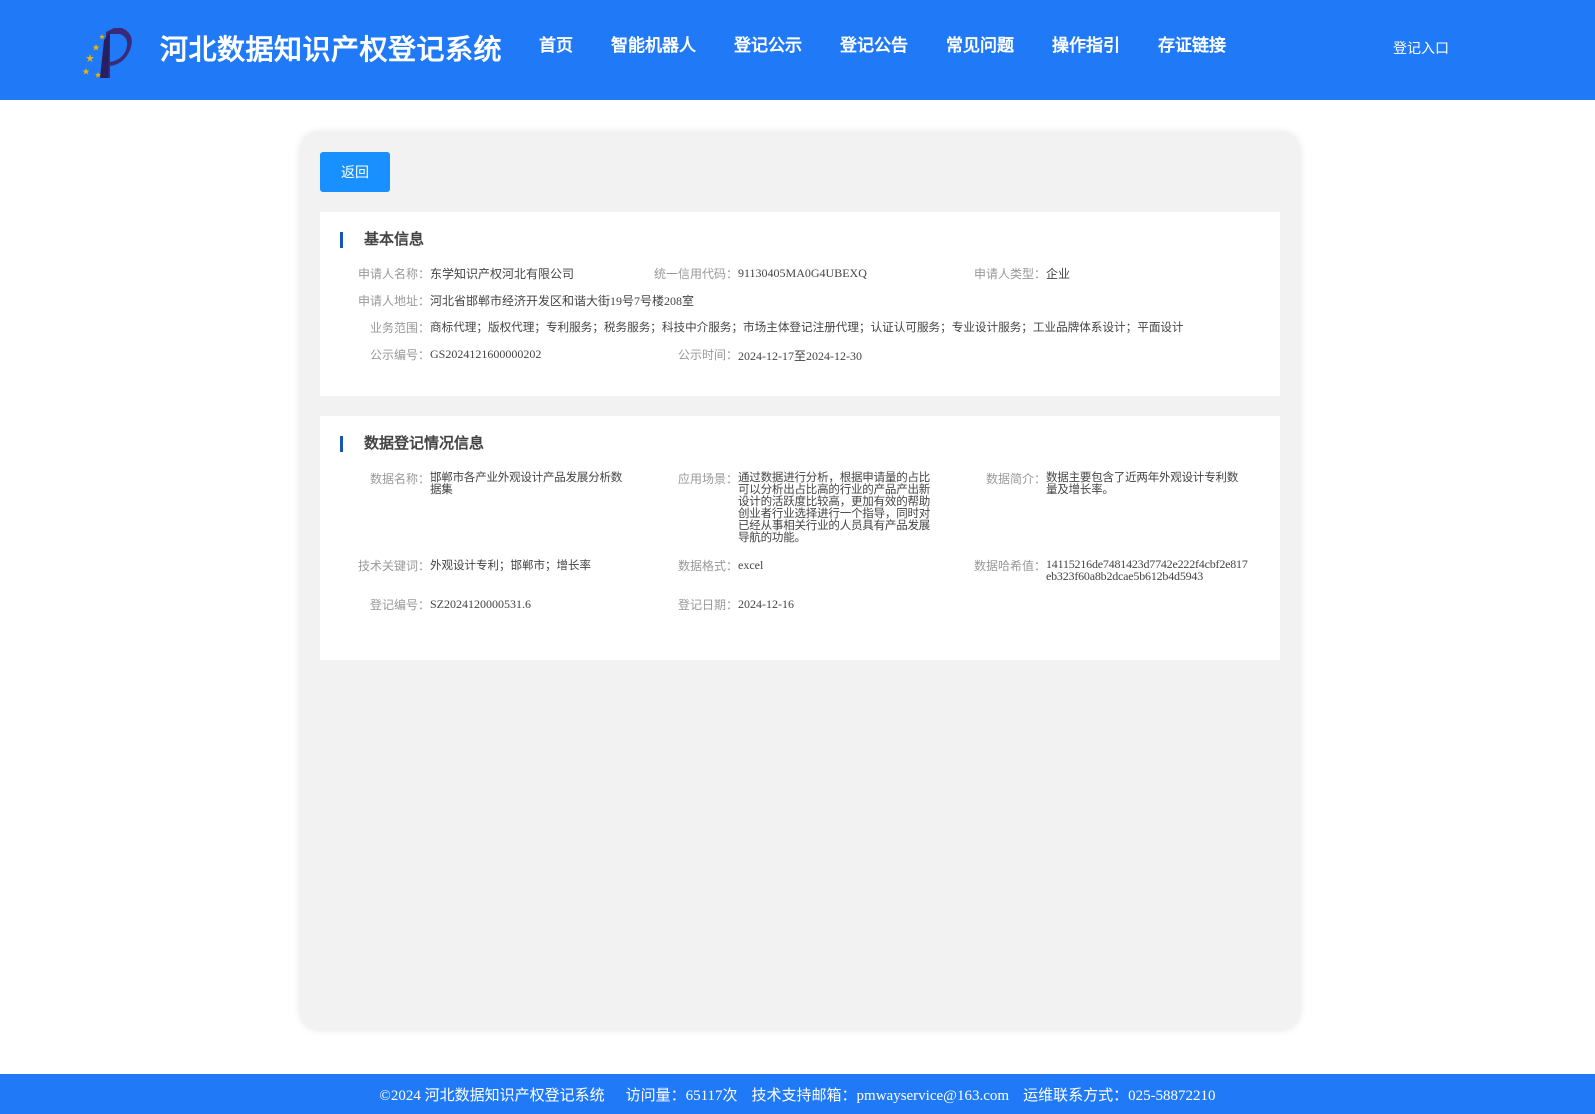 This screenshot has height=1114, width=1595. What do you see at coordinates (393, 566) in the screenshot?
I see `keywords-label: 技术关键词：` at bounding box center [393, 566].